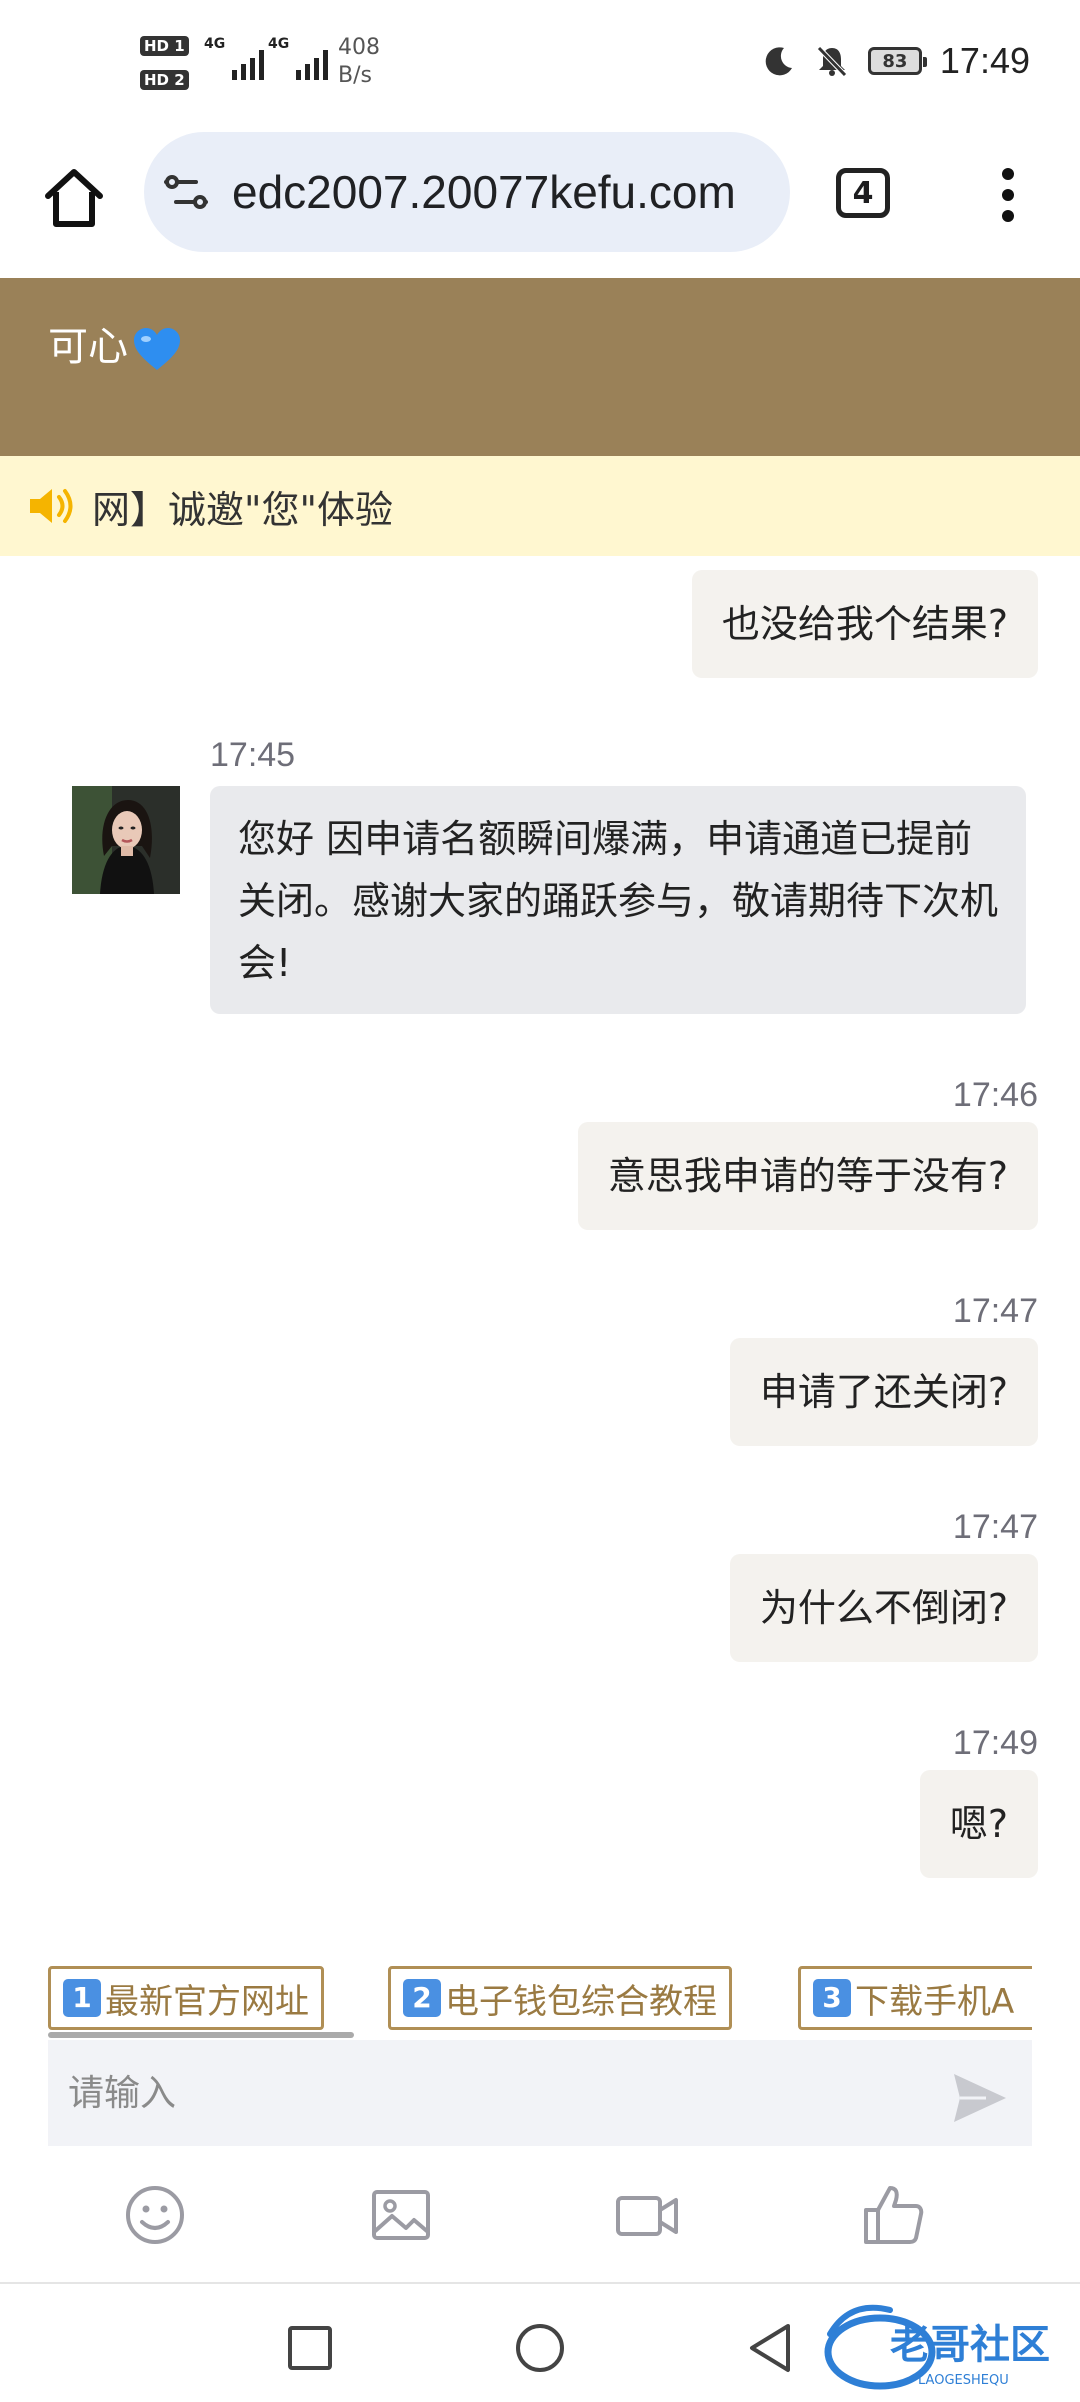 This screenshot has height=2402, width=1080. I want to click on user-message-bubble: 为什么不倒闭?, so click(883, 1608).